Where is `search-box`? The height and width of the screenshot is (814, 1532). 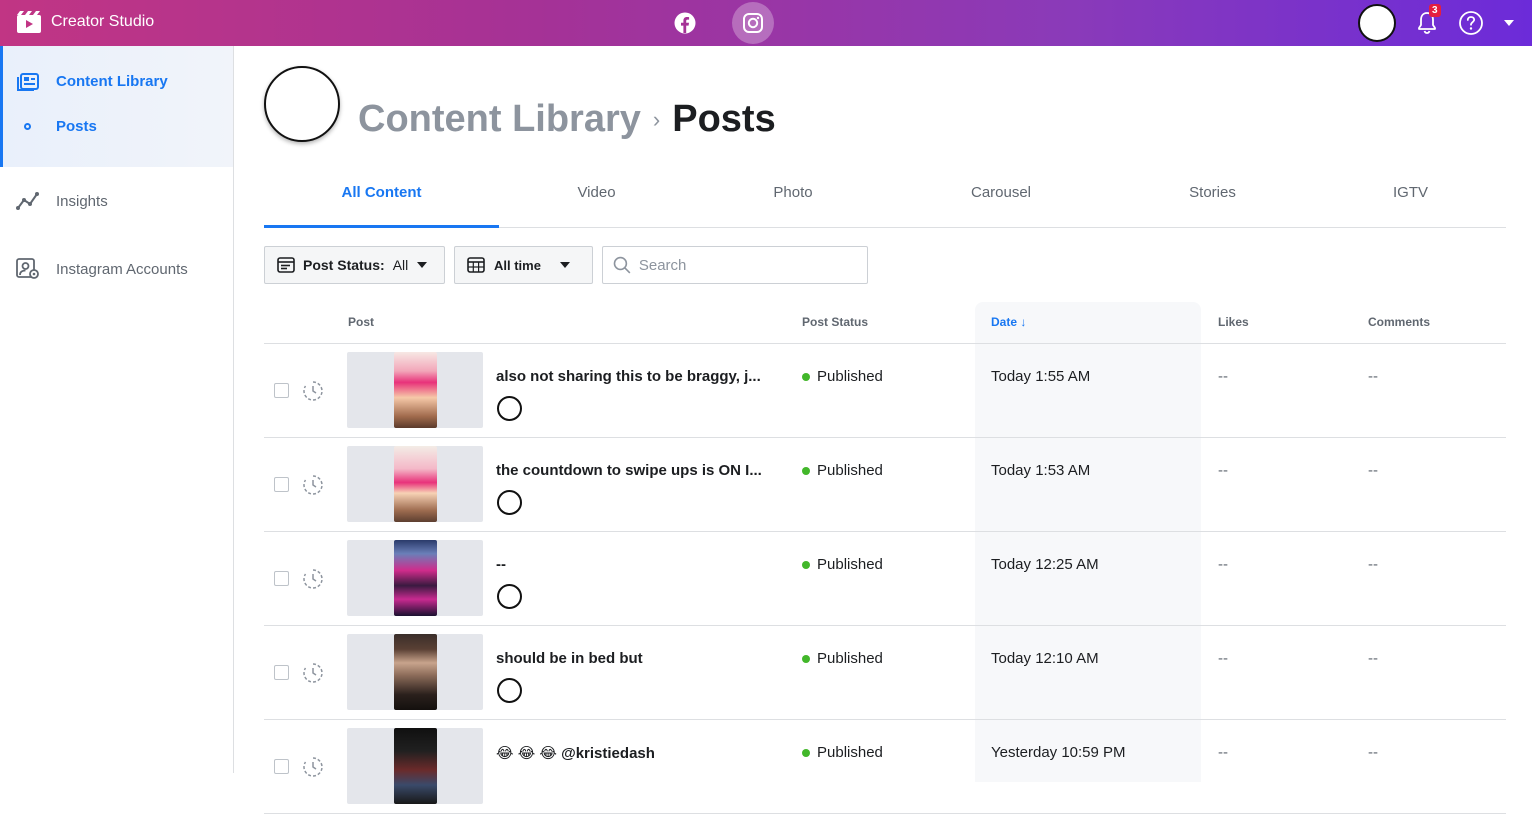 search-box is located at coordinates (735, 265).